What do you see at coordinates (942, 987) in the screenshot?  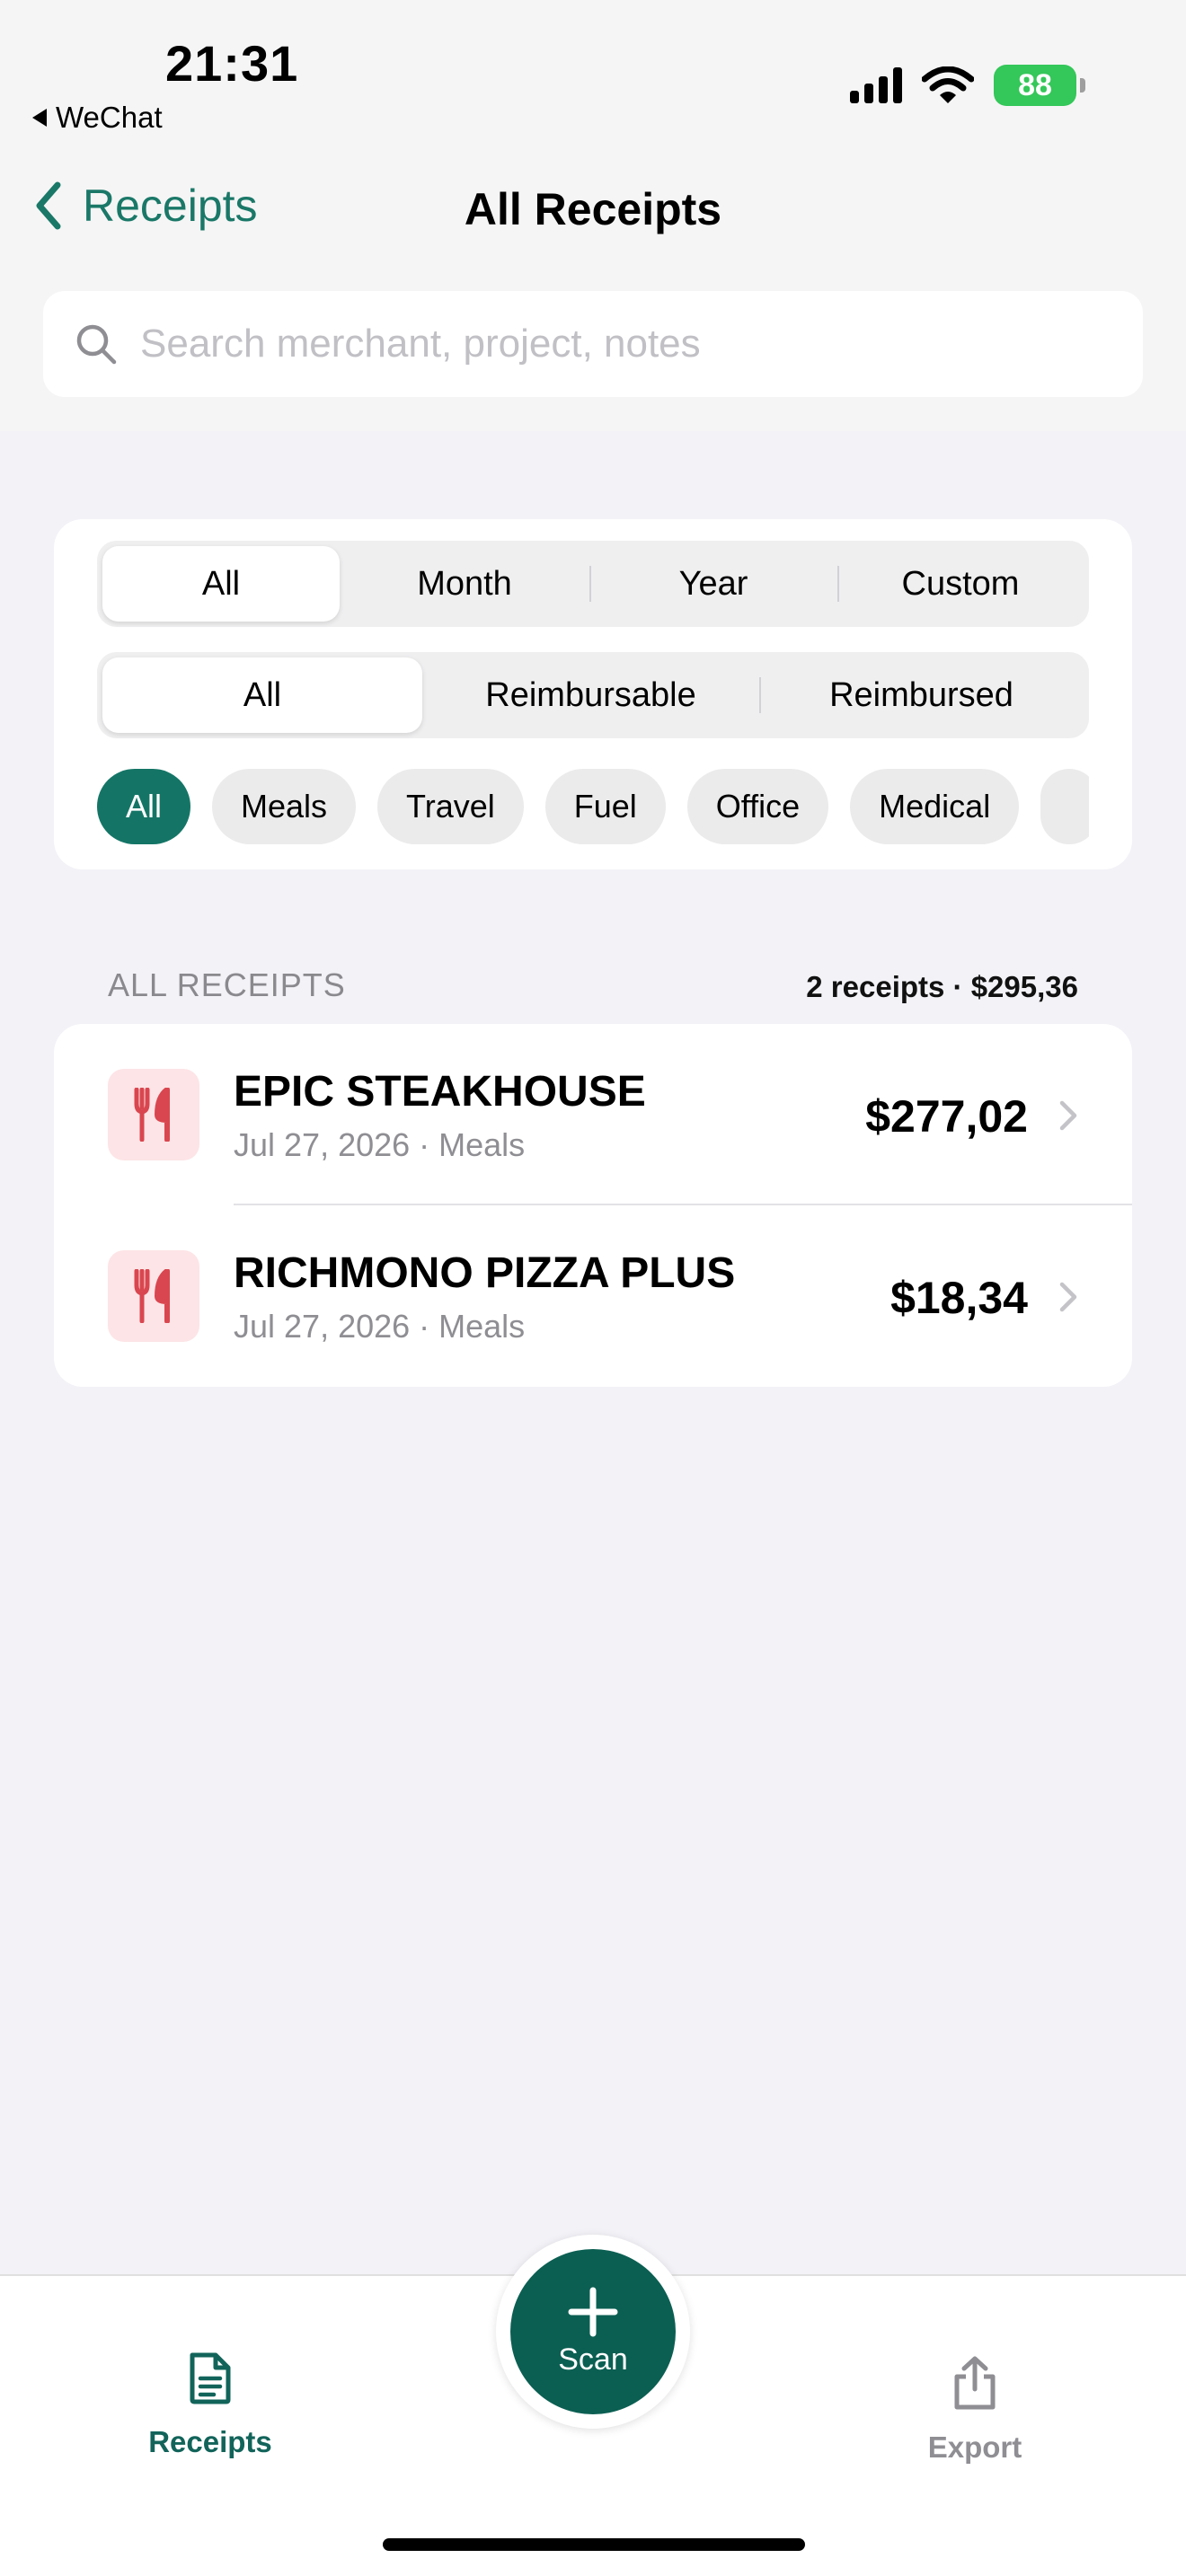 I see `section-summary: 2 receipts · $295,36` at bounding box center [942, 987].